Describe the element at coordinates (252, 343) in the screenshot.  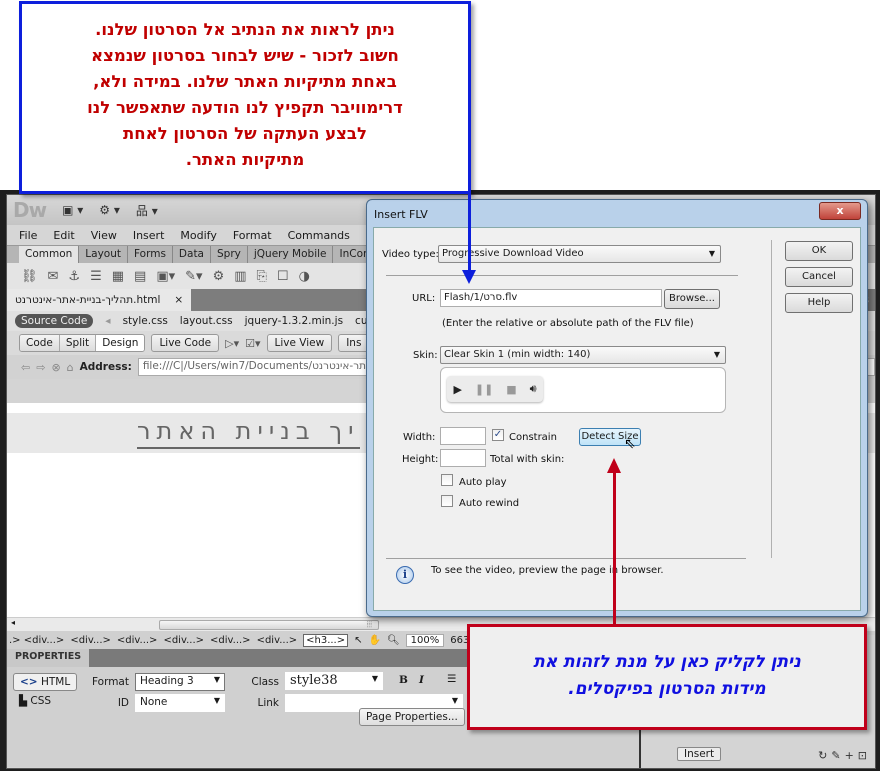
I see `validate-icon: ☑▾` at that location.